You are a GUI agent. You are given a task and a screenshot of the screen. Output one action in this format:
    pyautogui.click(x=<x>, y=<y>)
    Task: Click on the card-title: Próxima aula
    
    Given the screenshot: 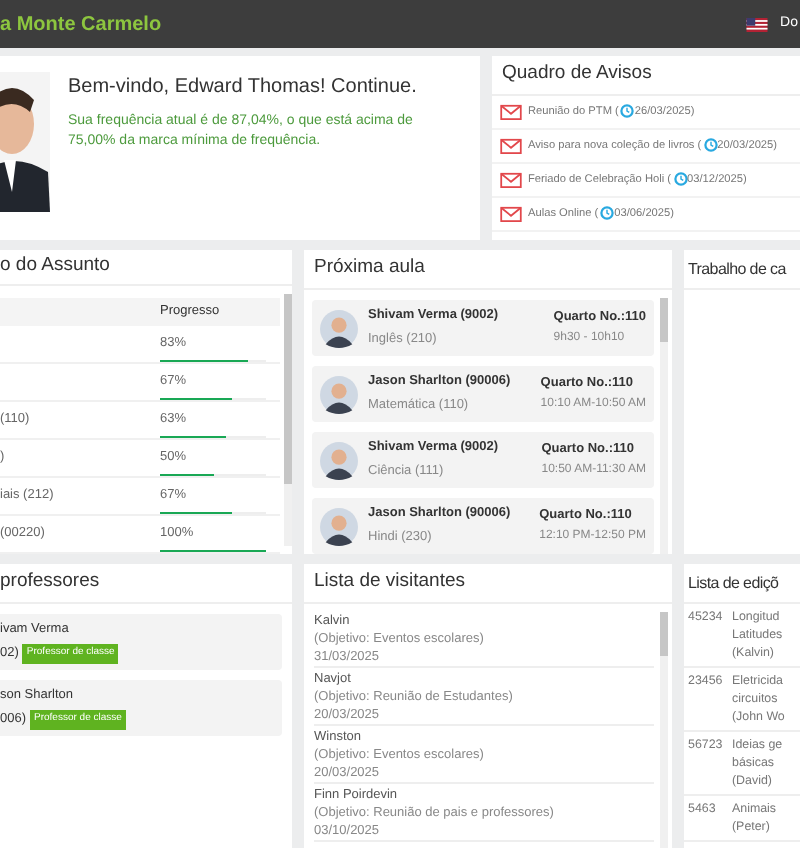 What is the action you would take?
    pyautogui.click(x=488, y=270)
    